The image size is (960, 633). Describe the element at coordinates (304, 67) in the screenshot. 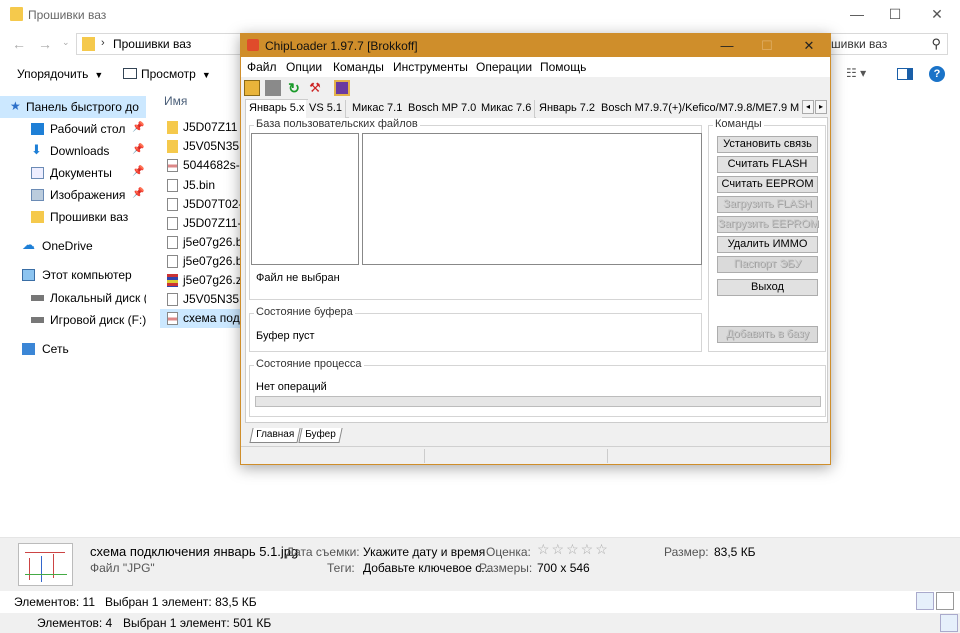

I see `menu-options: Опции` at that location.